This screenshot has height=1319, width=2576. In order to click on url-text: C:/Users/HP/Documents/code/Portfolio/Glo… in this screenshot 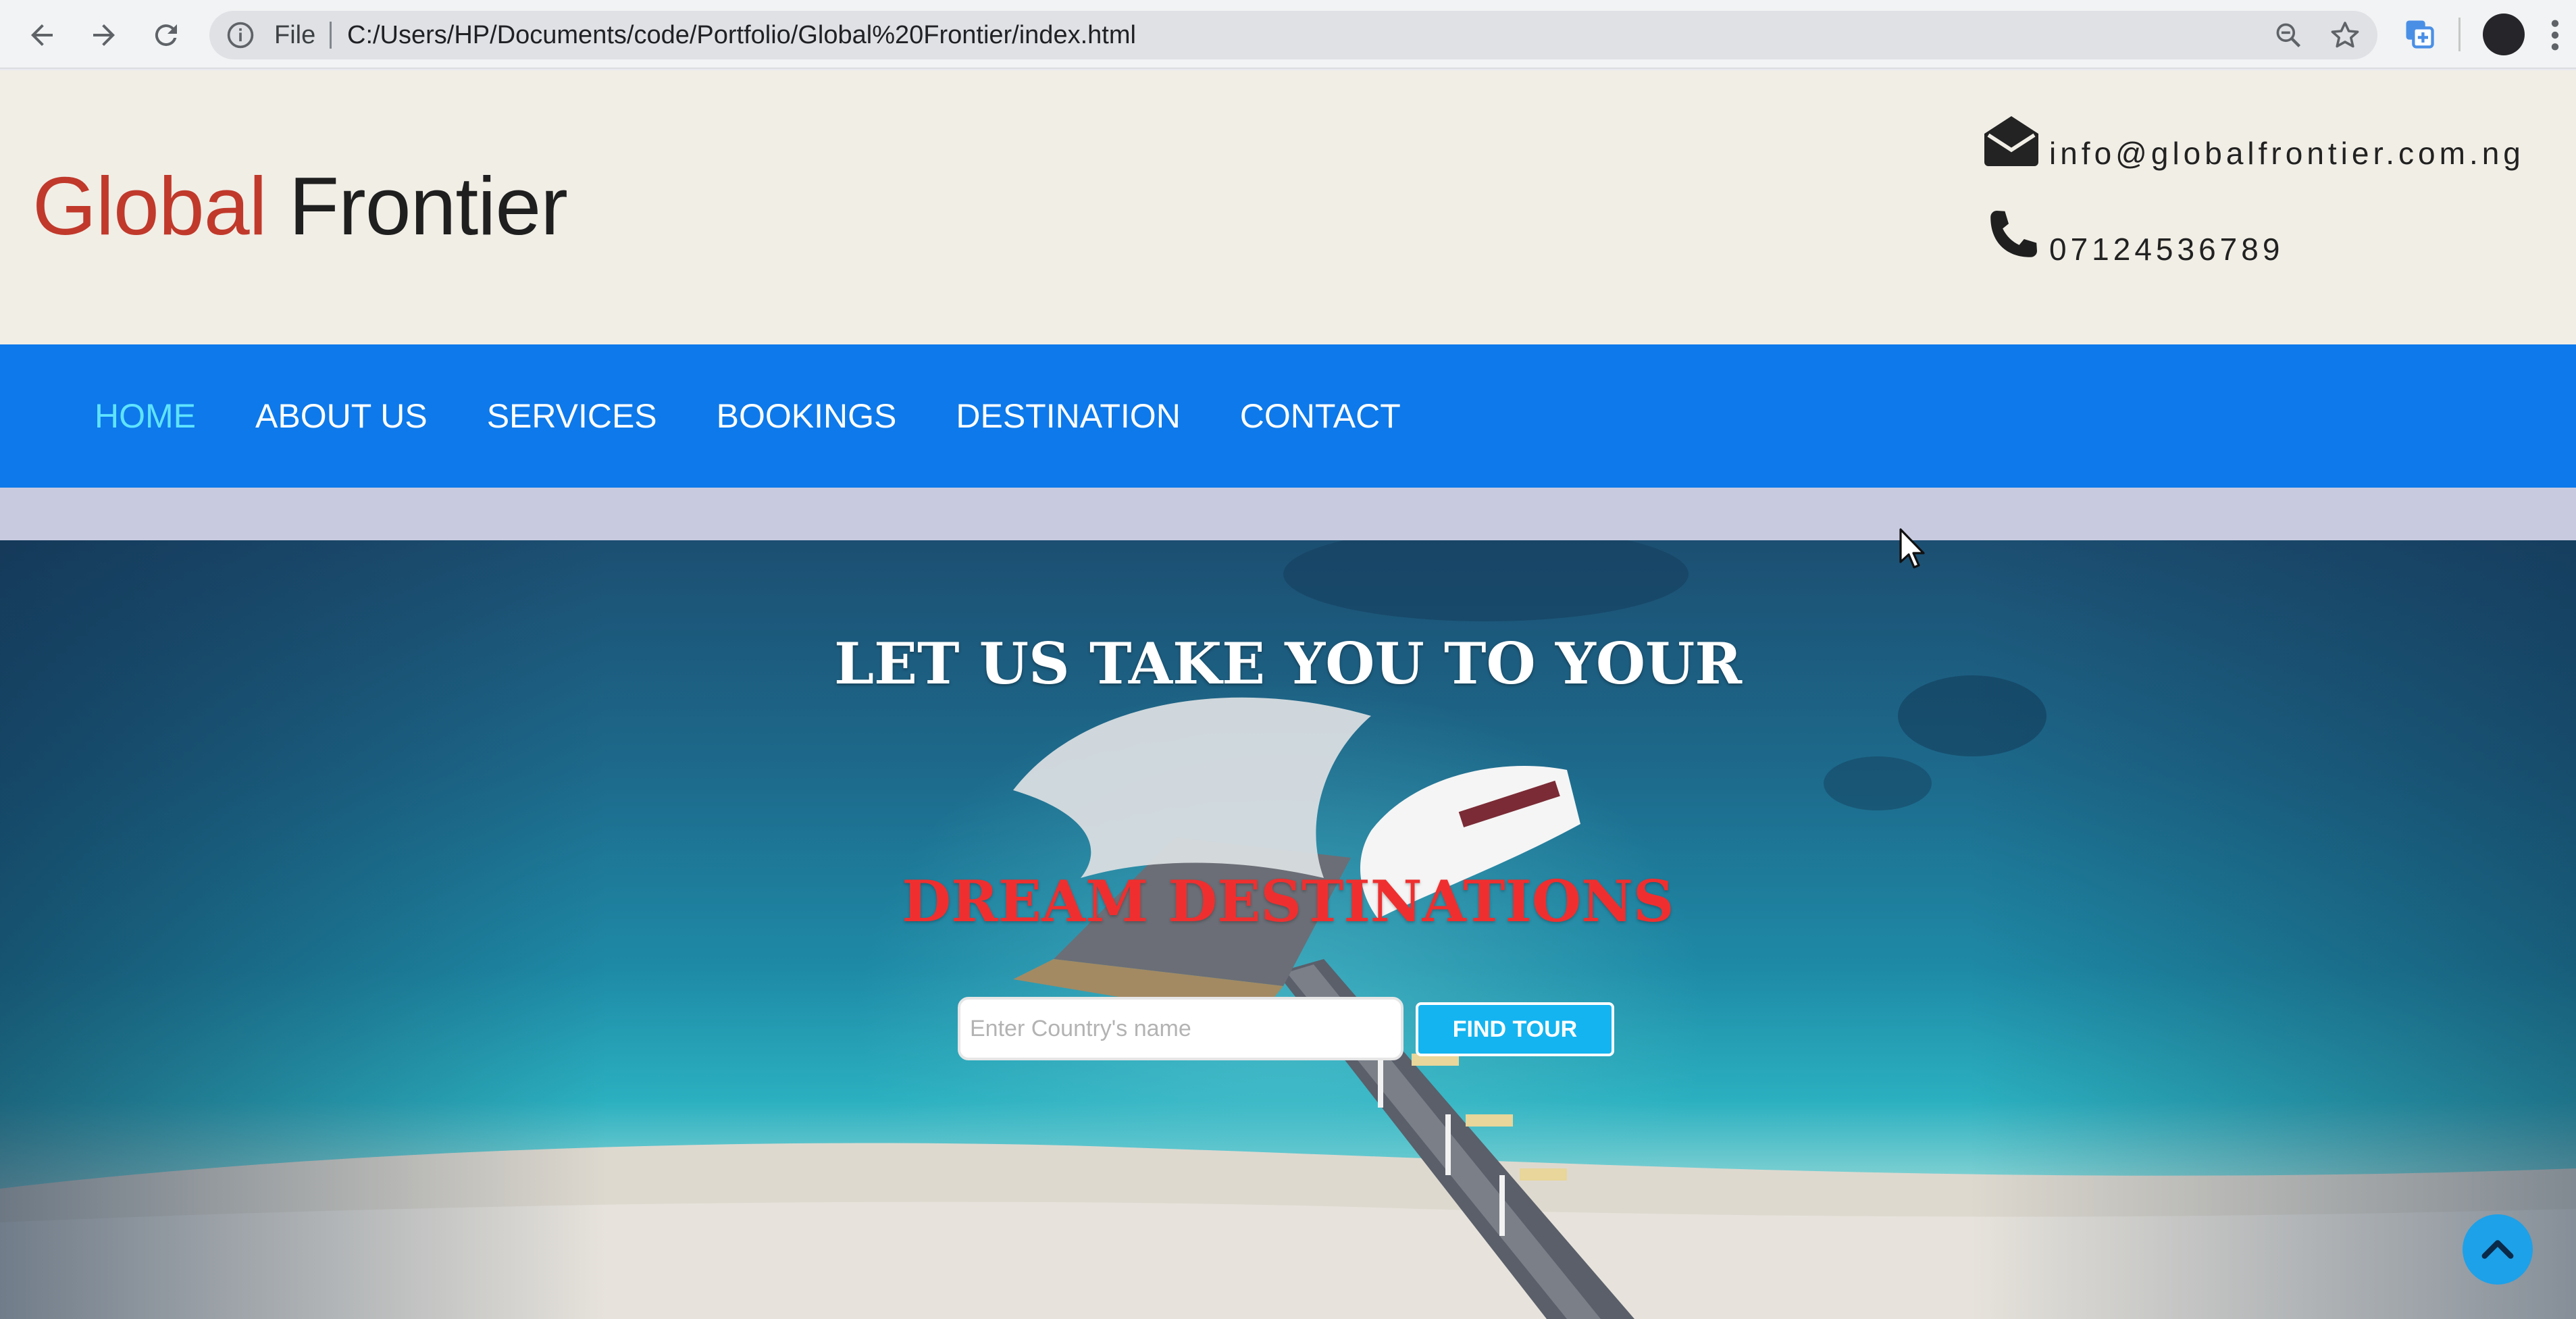, I will do `click(741, 35)`.